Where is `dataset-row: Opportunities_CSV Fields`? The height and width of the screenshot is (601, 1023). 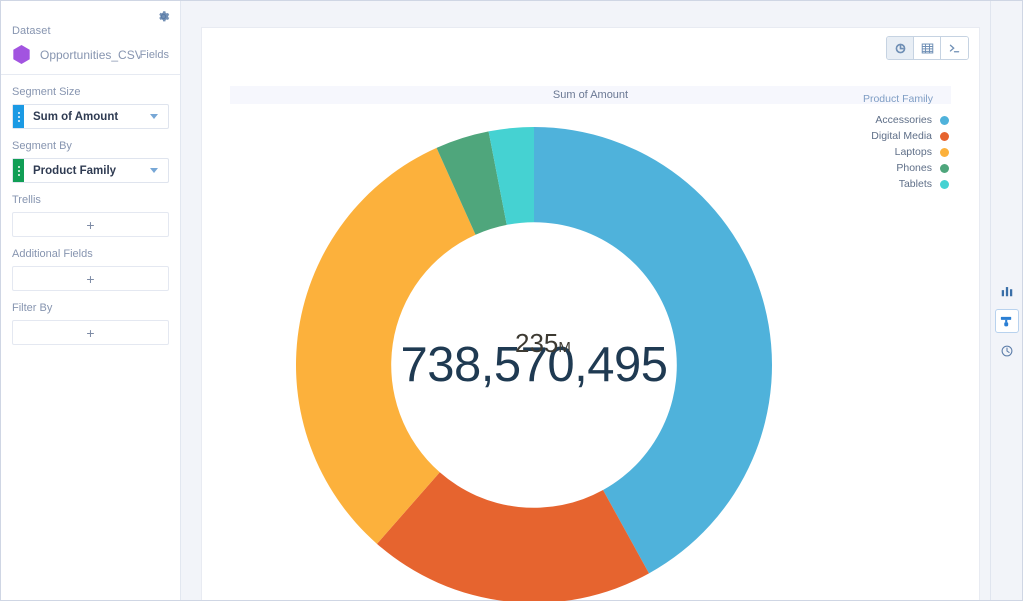
dataset-row: Opportunities_CSV Fields is located at coordinates (90, 55).